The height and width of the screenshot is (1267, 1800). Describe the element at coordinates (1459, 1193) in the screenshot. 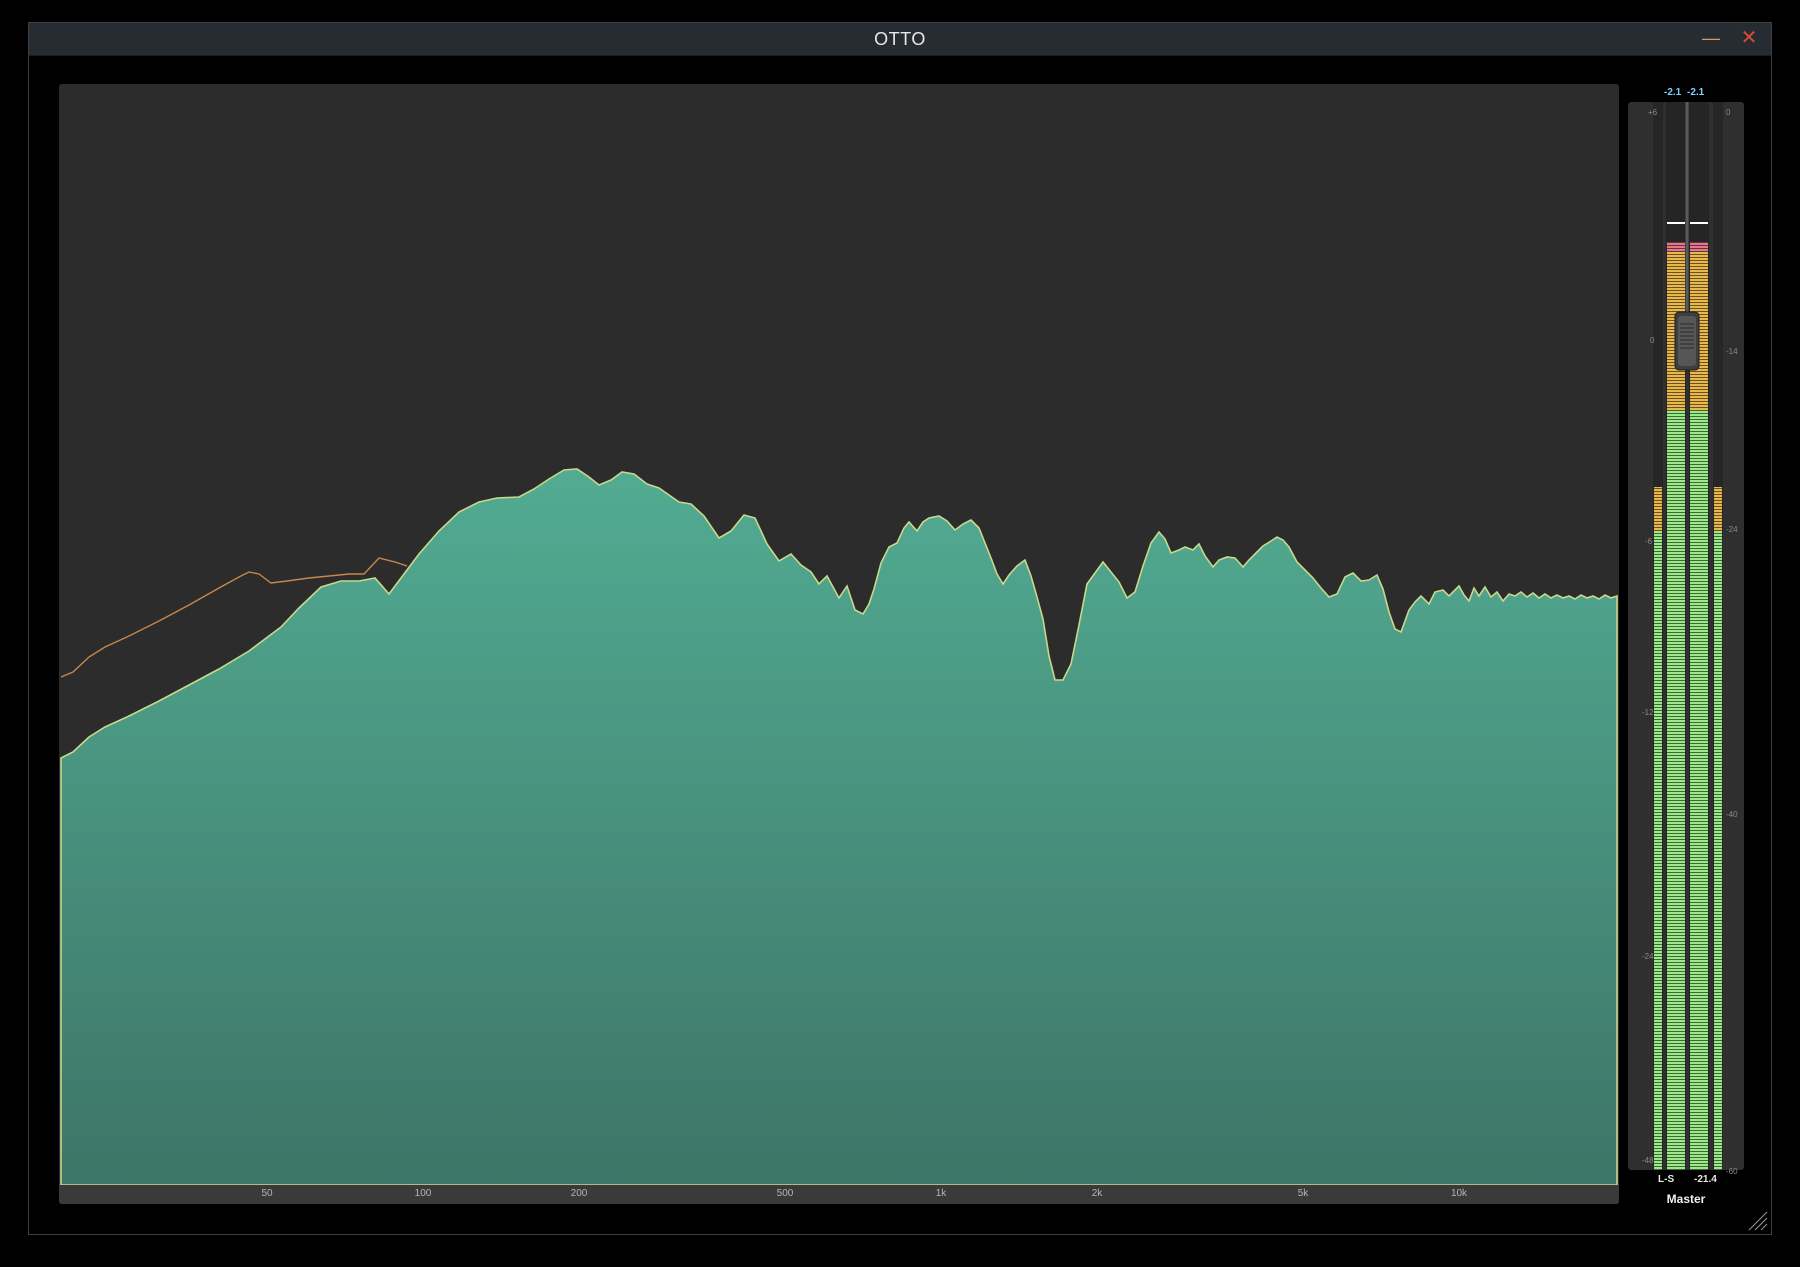

I see `freq-label-10k: 10k` at that location.